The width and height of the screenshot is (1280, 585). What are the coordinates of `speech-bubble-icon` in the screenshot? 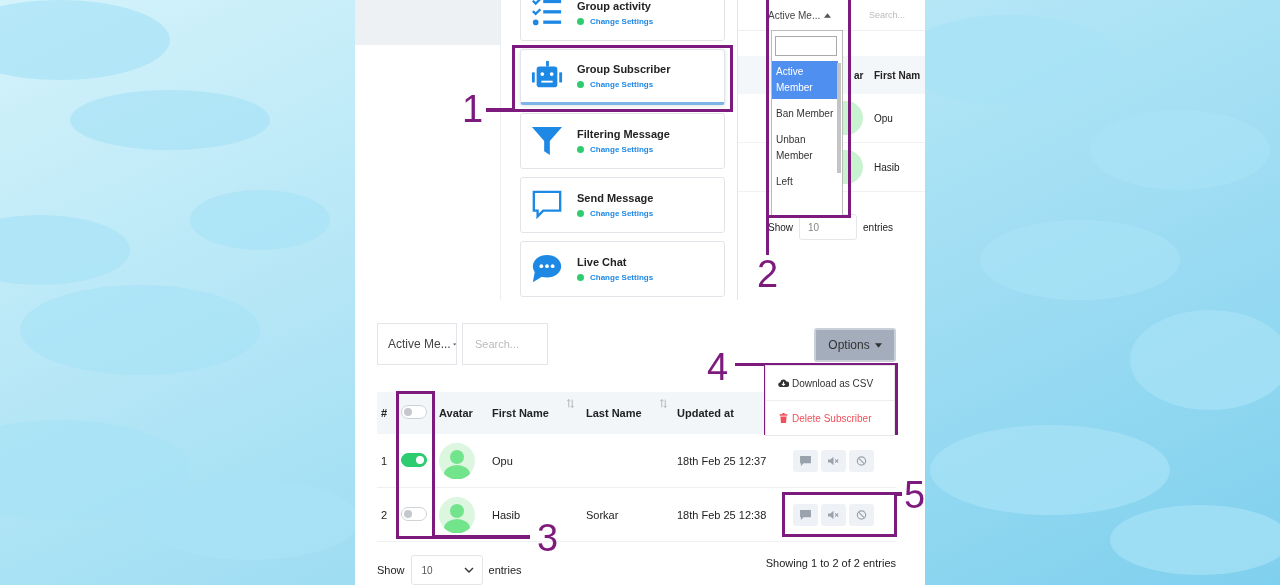 It's located at (547, 205).